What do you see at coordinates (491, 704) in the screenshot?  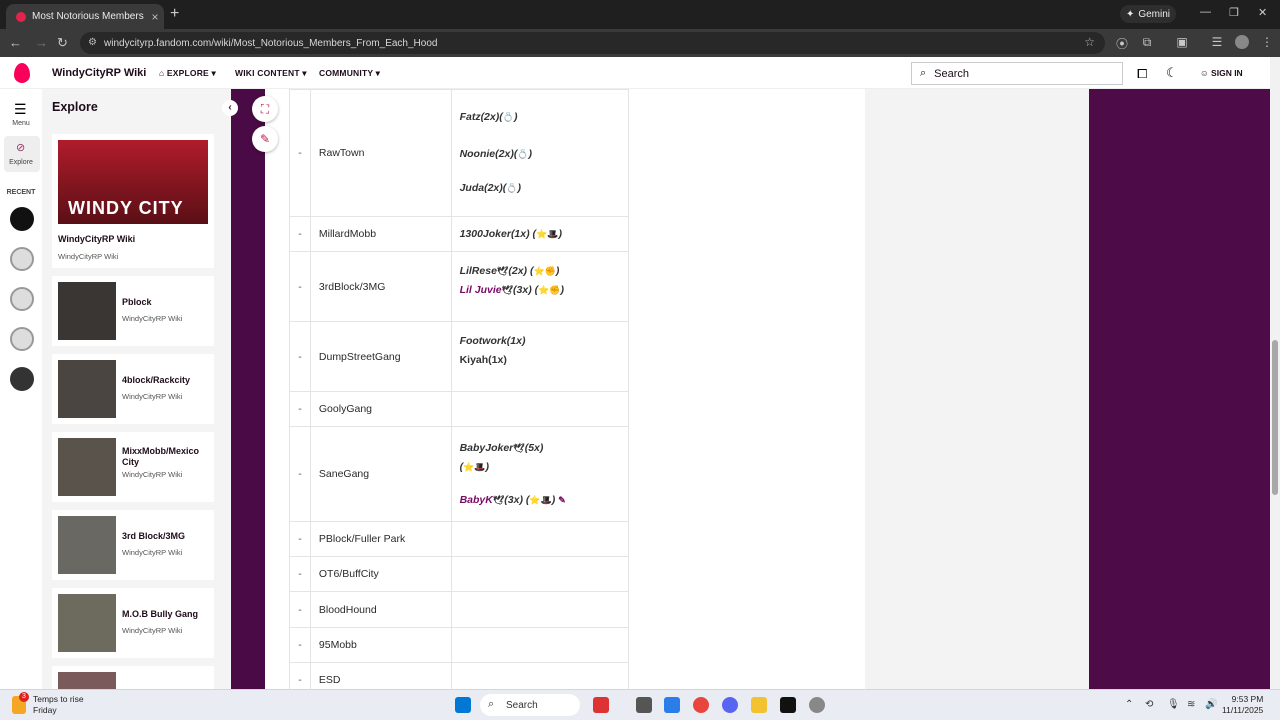 I see `search-icon: ⌕` at bounding box center [491, 704].